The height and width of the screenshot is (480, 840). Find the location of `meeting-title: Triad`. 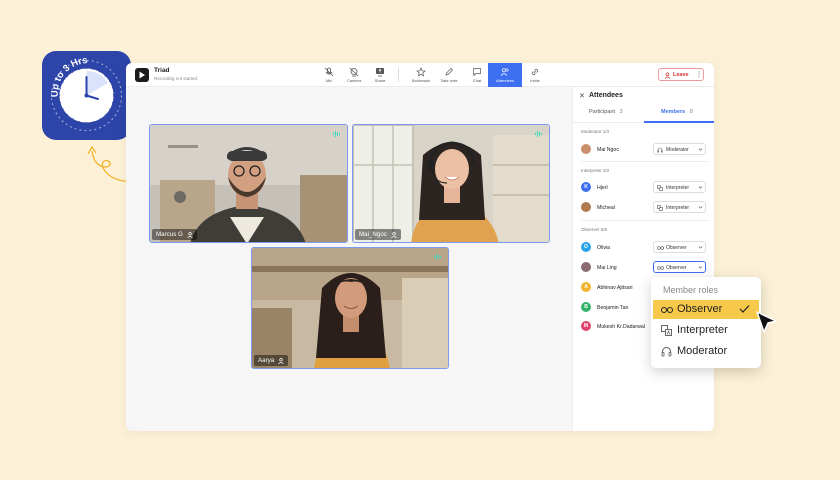

meeting-title: Triad is located at coordinates (162, 70).